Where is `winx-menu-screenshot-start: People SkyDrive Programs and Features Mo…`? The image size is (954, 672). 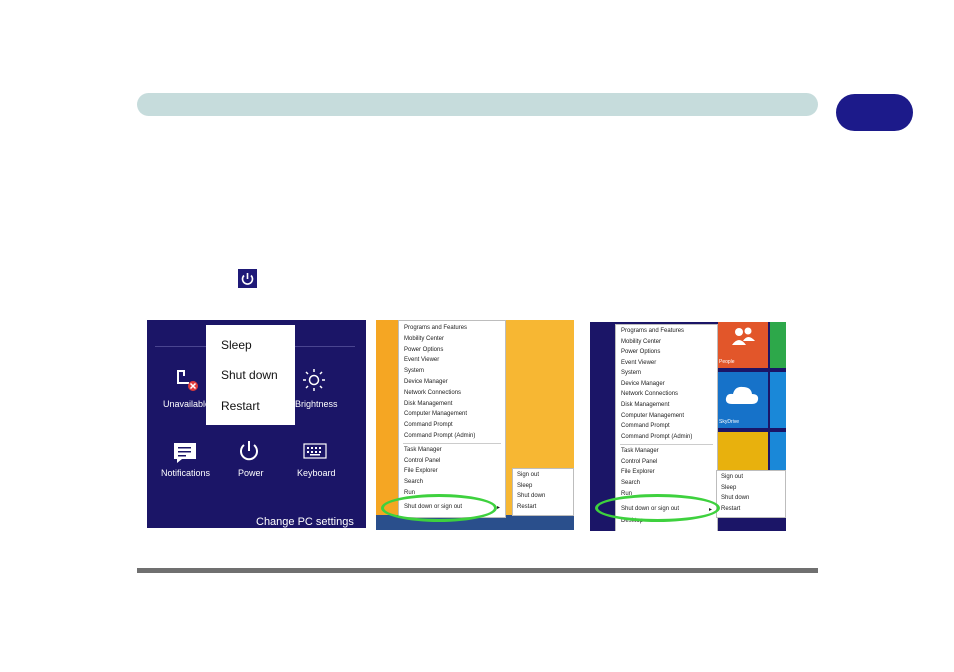
winx-menu-screenshot-start: People SkyDrive Programs and Features Mo… is located at coordinates (688, 426).